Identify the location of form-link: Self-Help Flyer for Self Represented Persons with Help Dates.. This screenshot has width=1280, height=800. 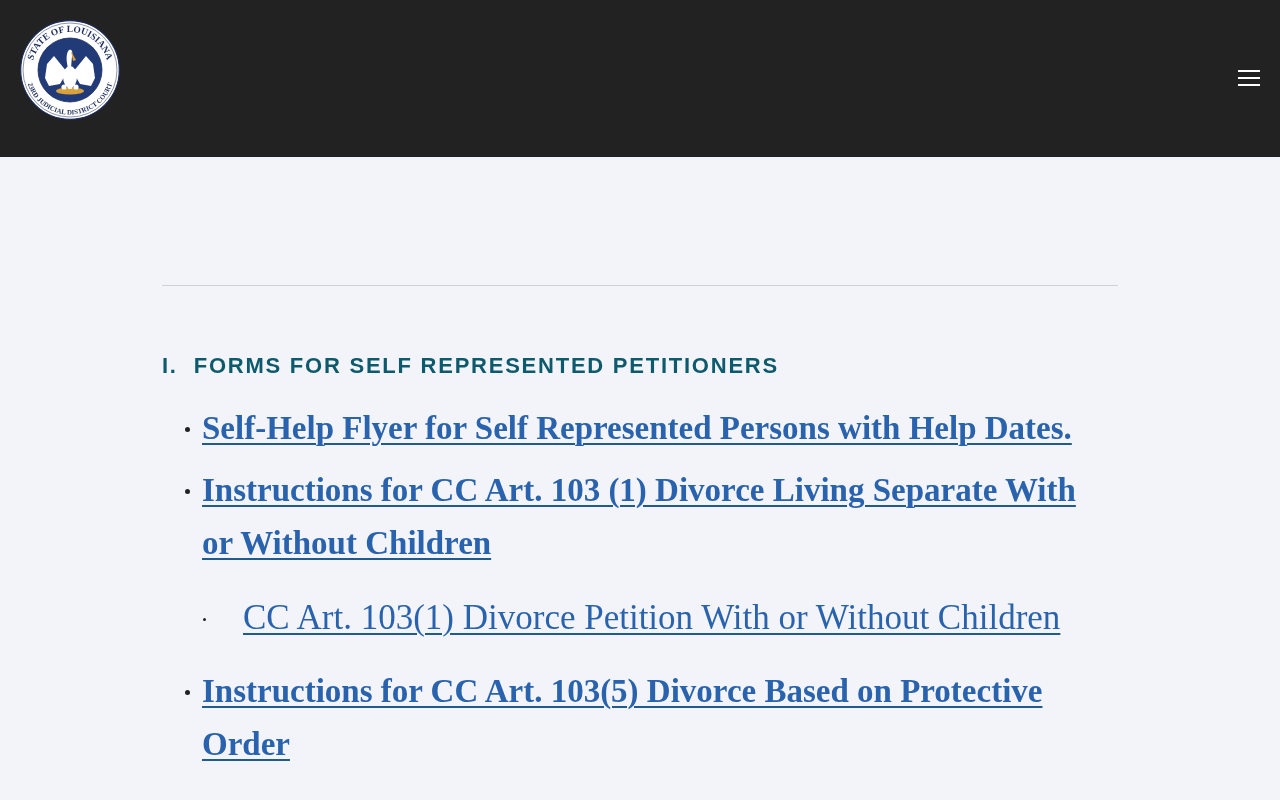
(652, 428).